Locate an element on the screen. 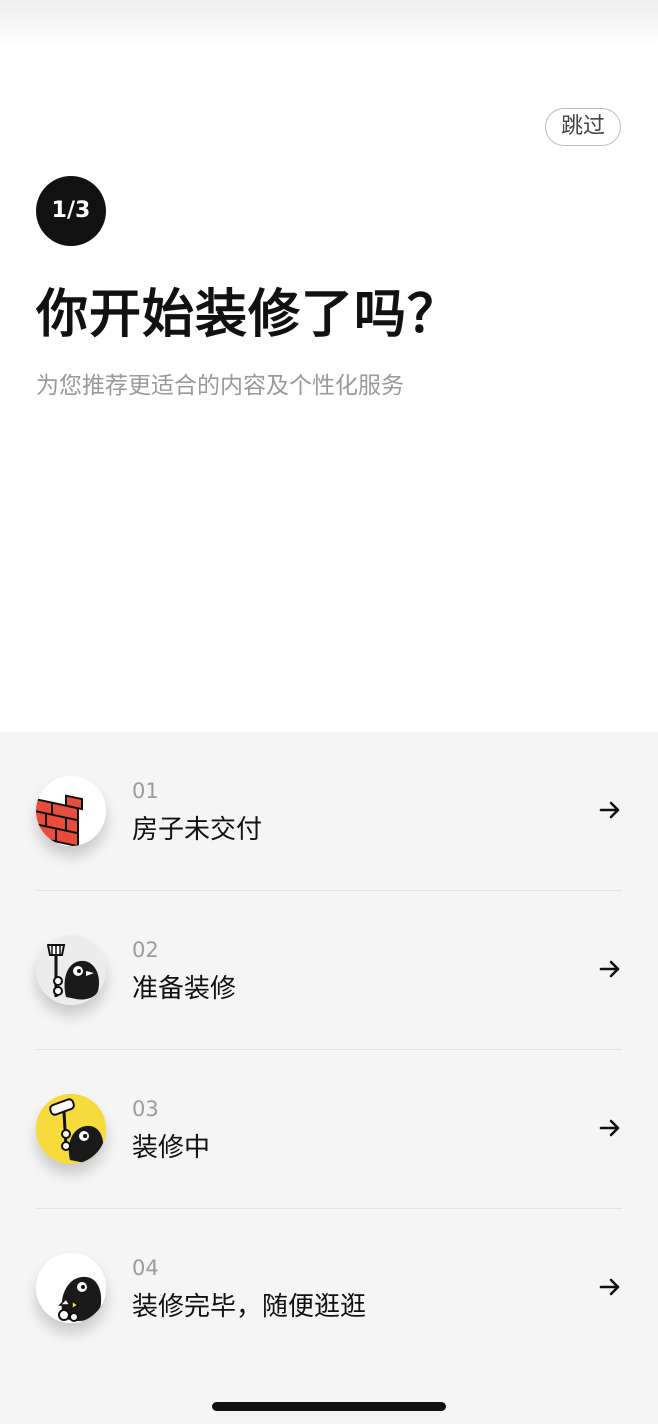 This screenshot has width=658, height=1424. option-number: 02 is located at coordinates (145, 950).